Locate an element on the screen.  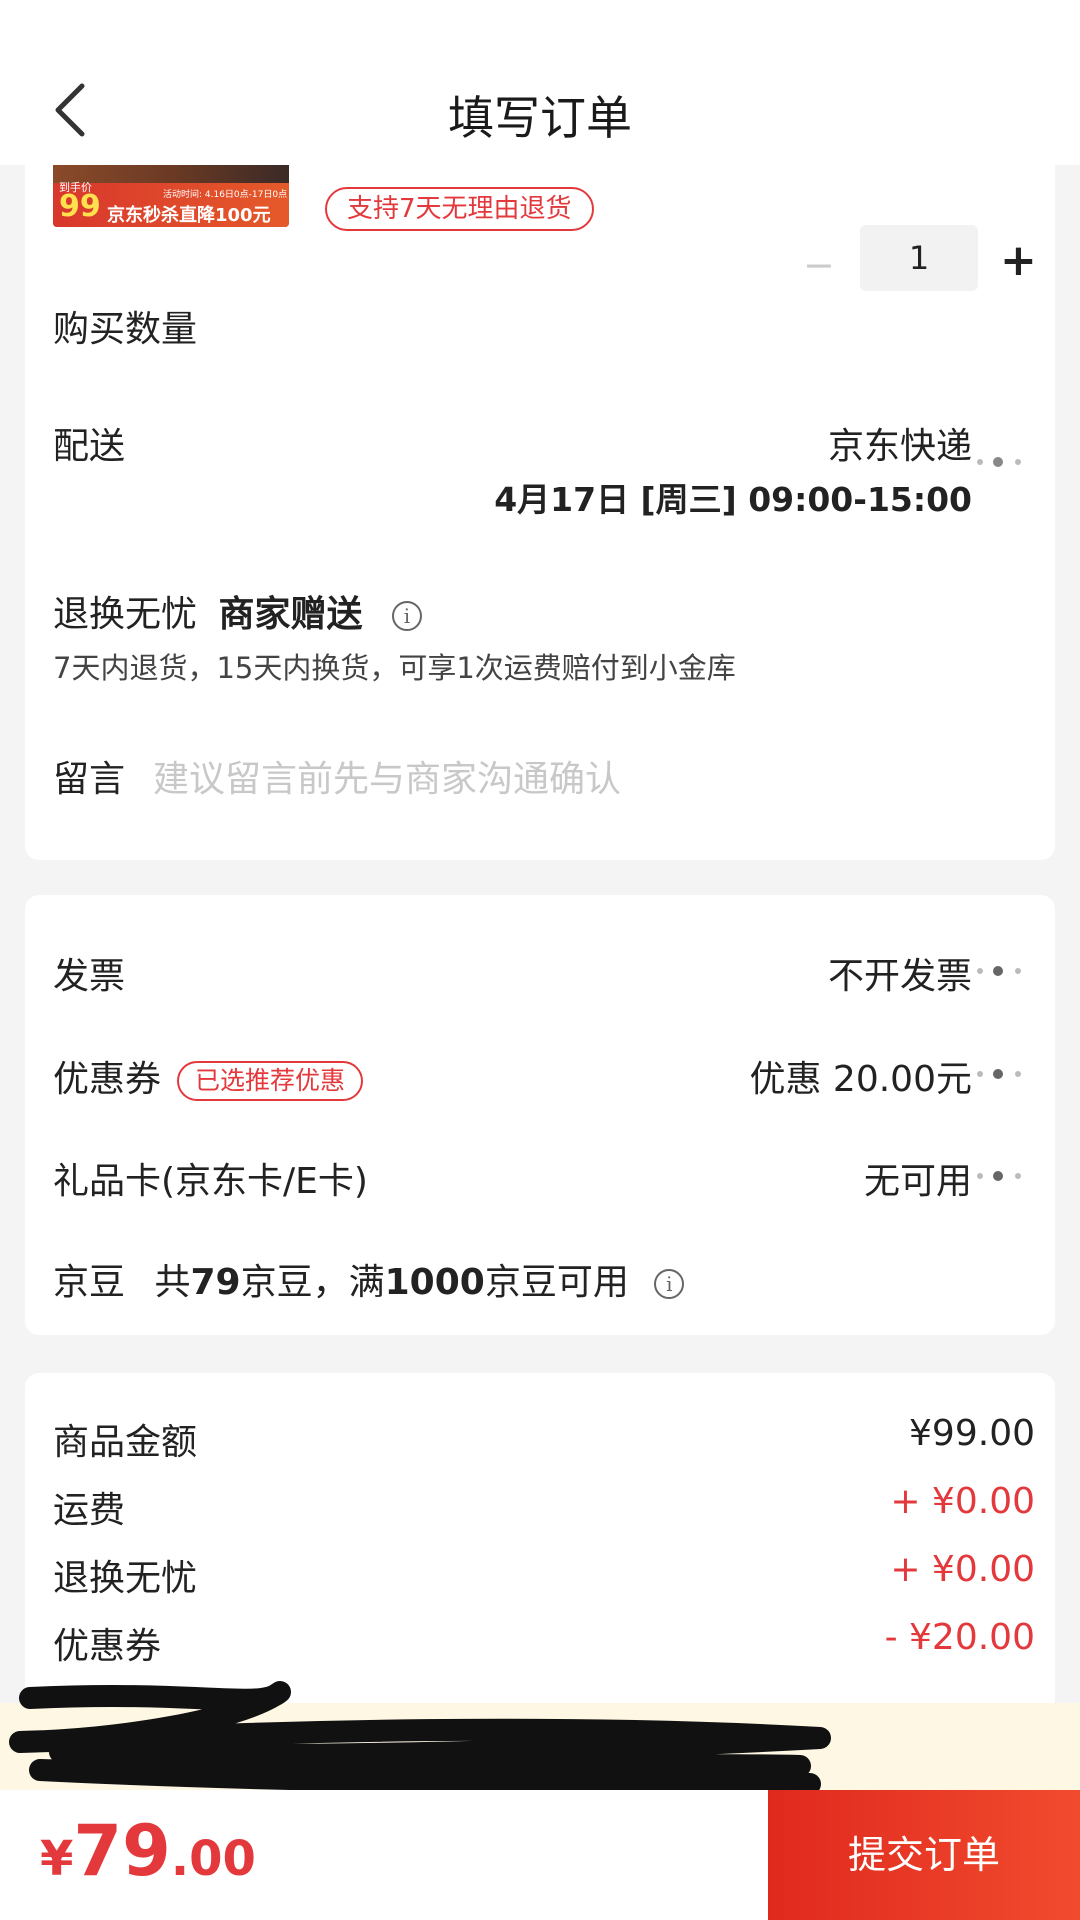
total-price: ¥79.00 is located at coordinates (148, 1851).